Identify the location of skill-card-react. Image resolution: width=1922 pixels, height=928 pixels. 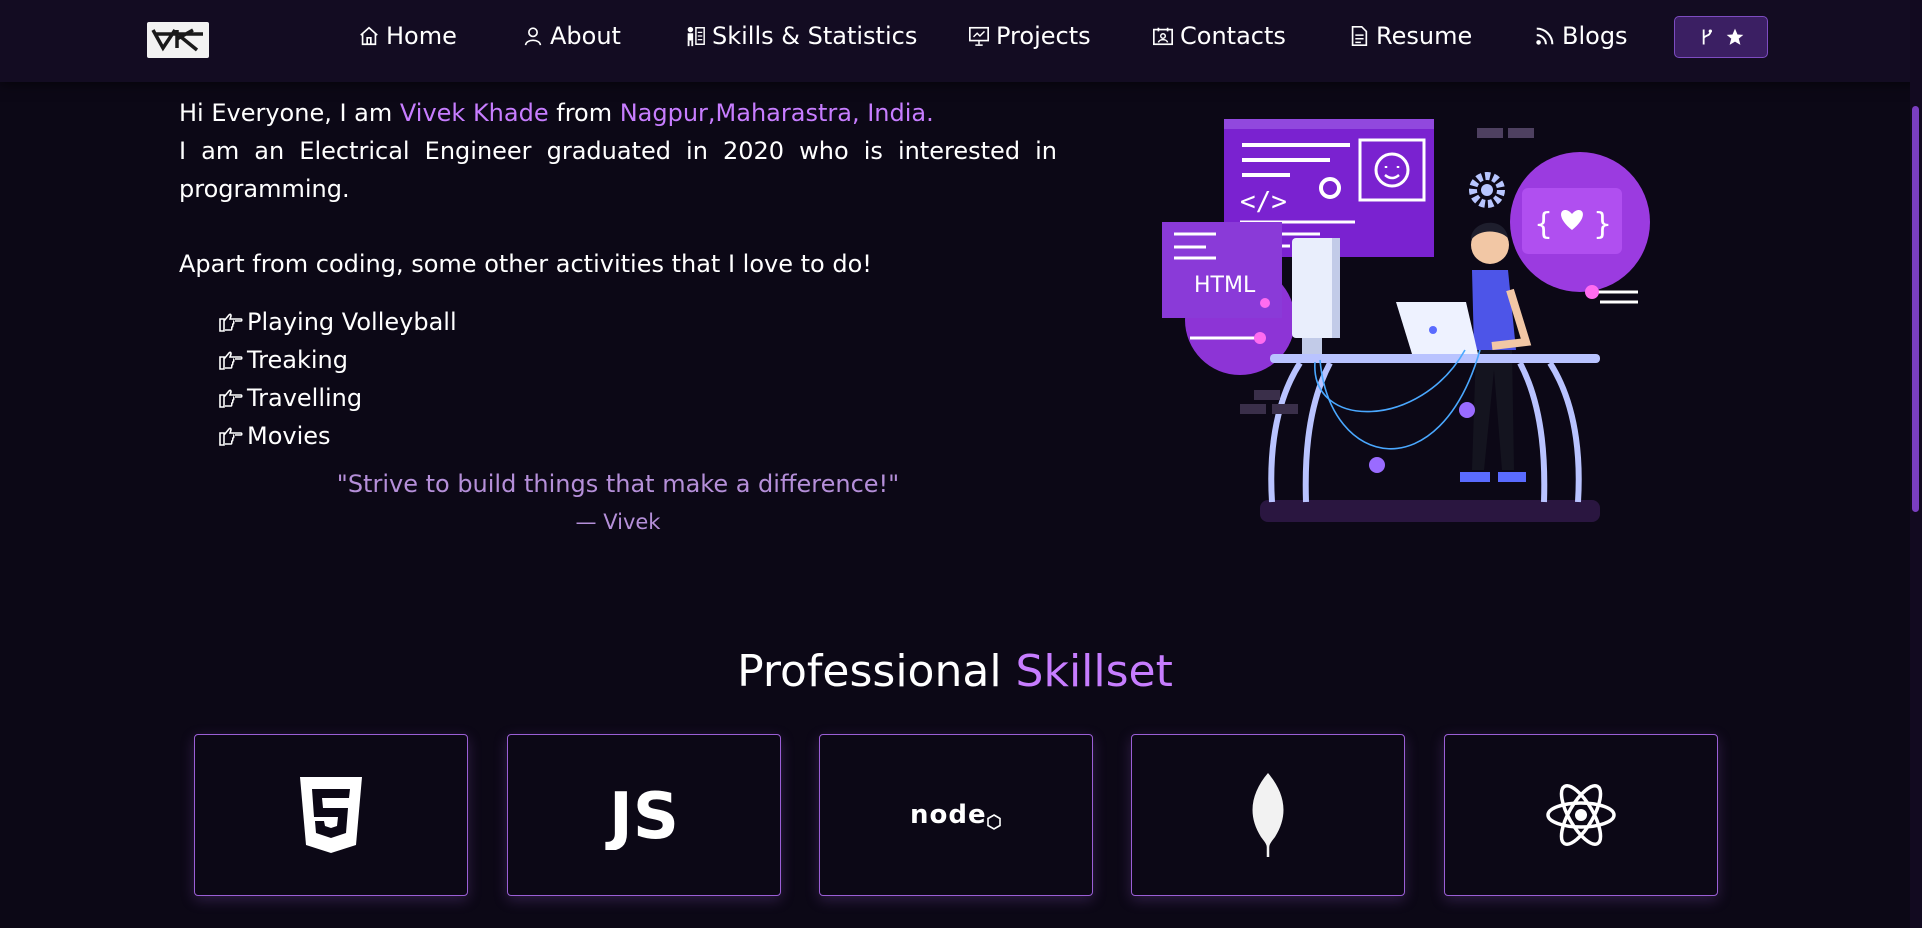
(1581, 815).